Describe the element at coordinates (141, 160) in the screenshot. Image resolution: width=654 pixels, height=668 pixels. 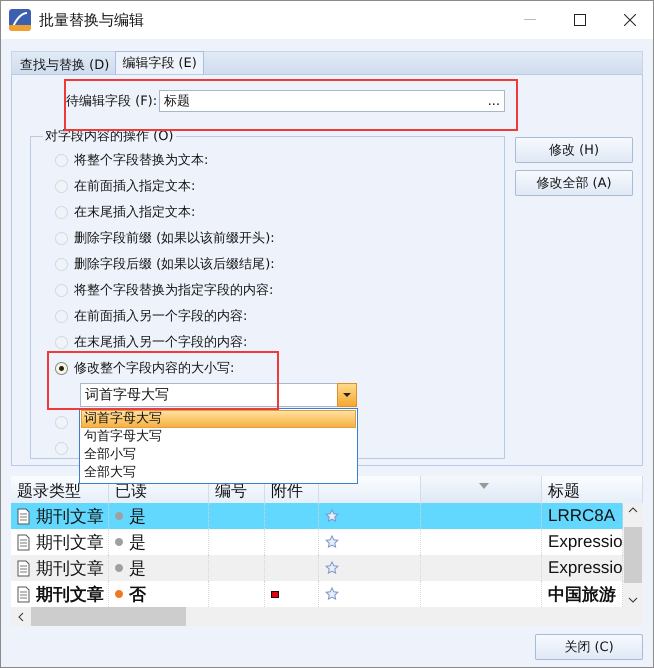
I see `radio-label: 将整个字段替换为文本:` at that location.